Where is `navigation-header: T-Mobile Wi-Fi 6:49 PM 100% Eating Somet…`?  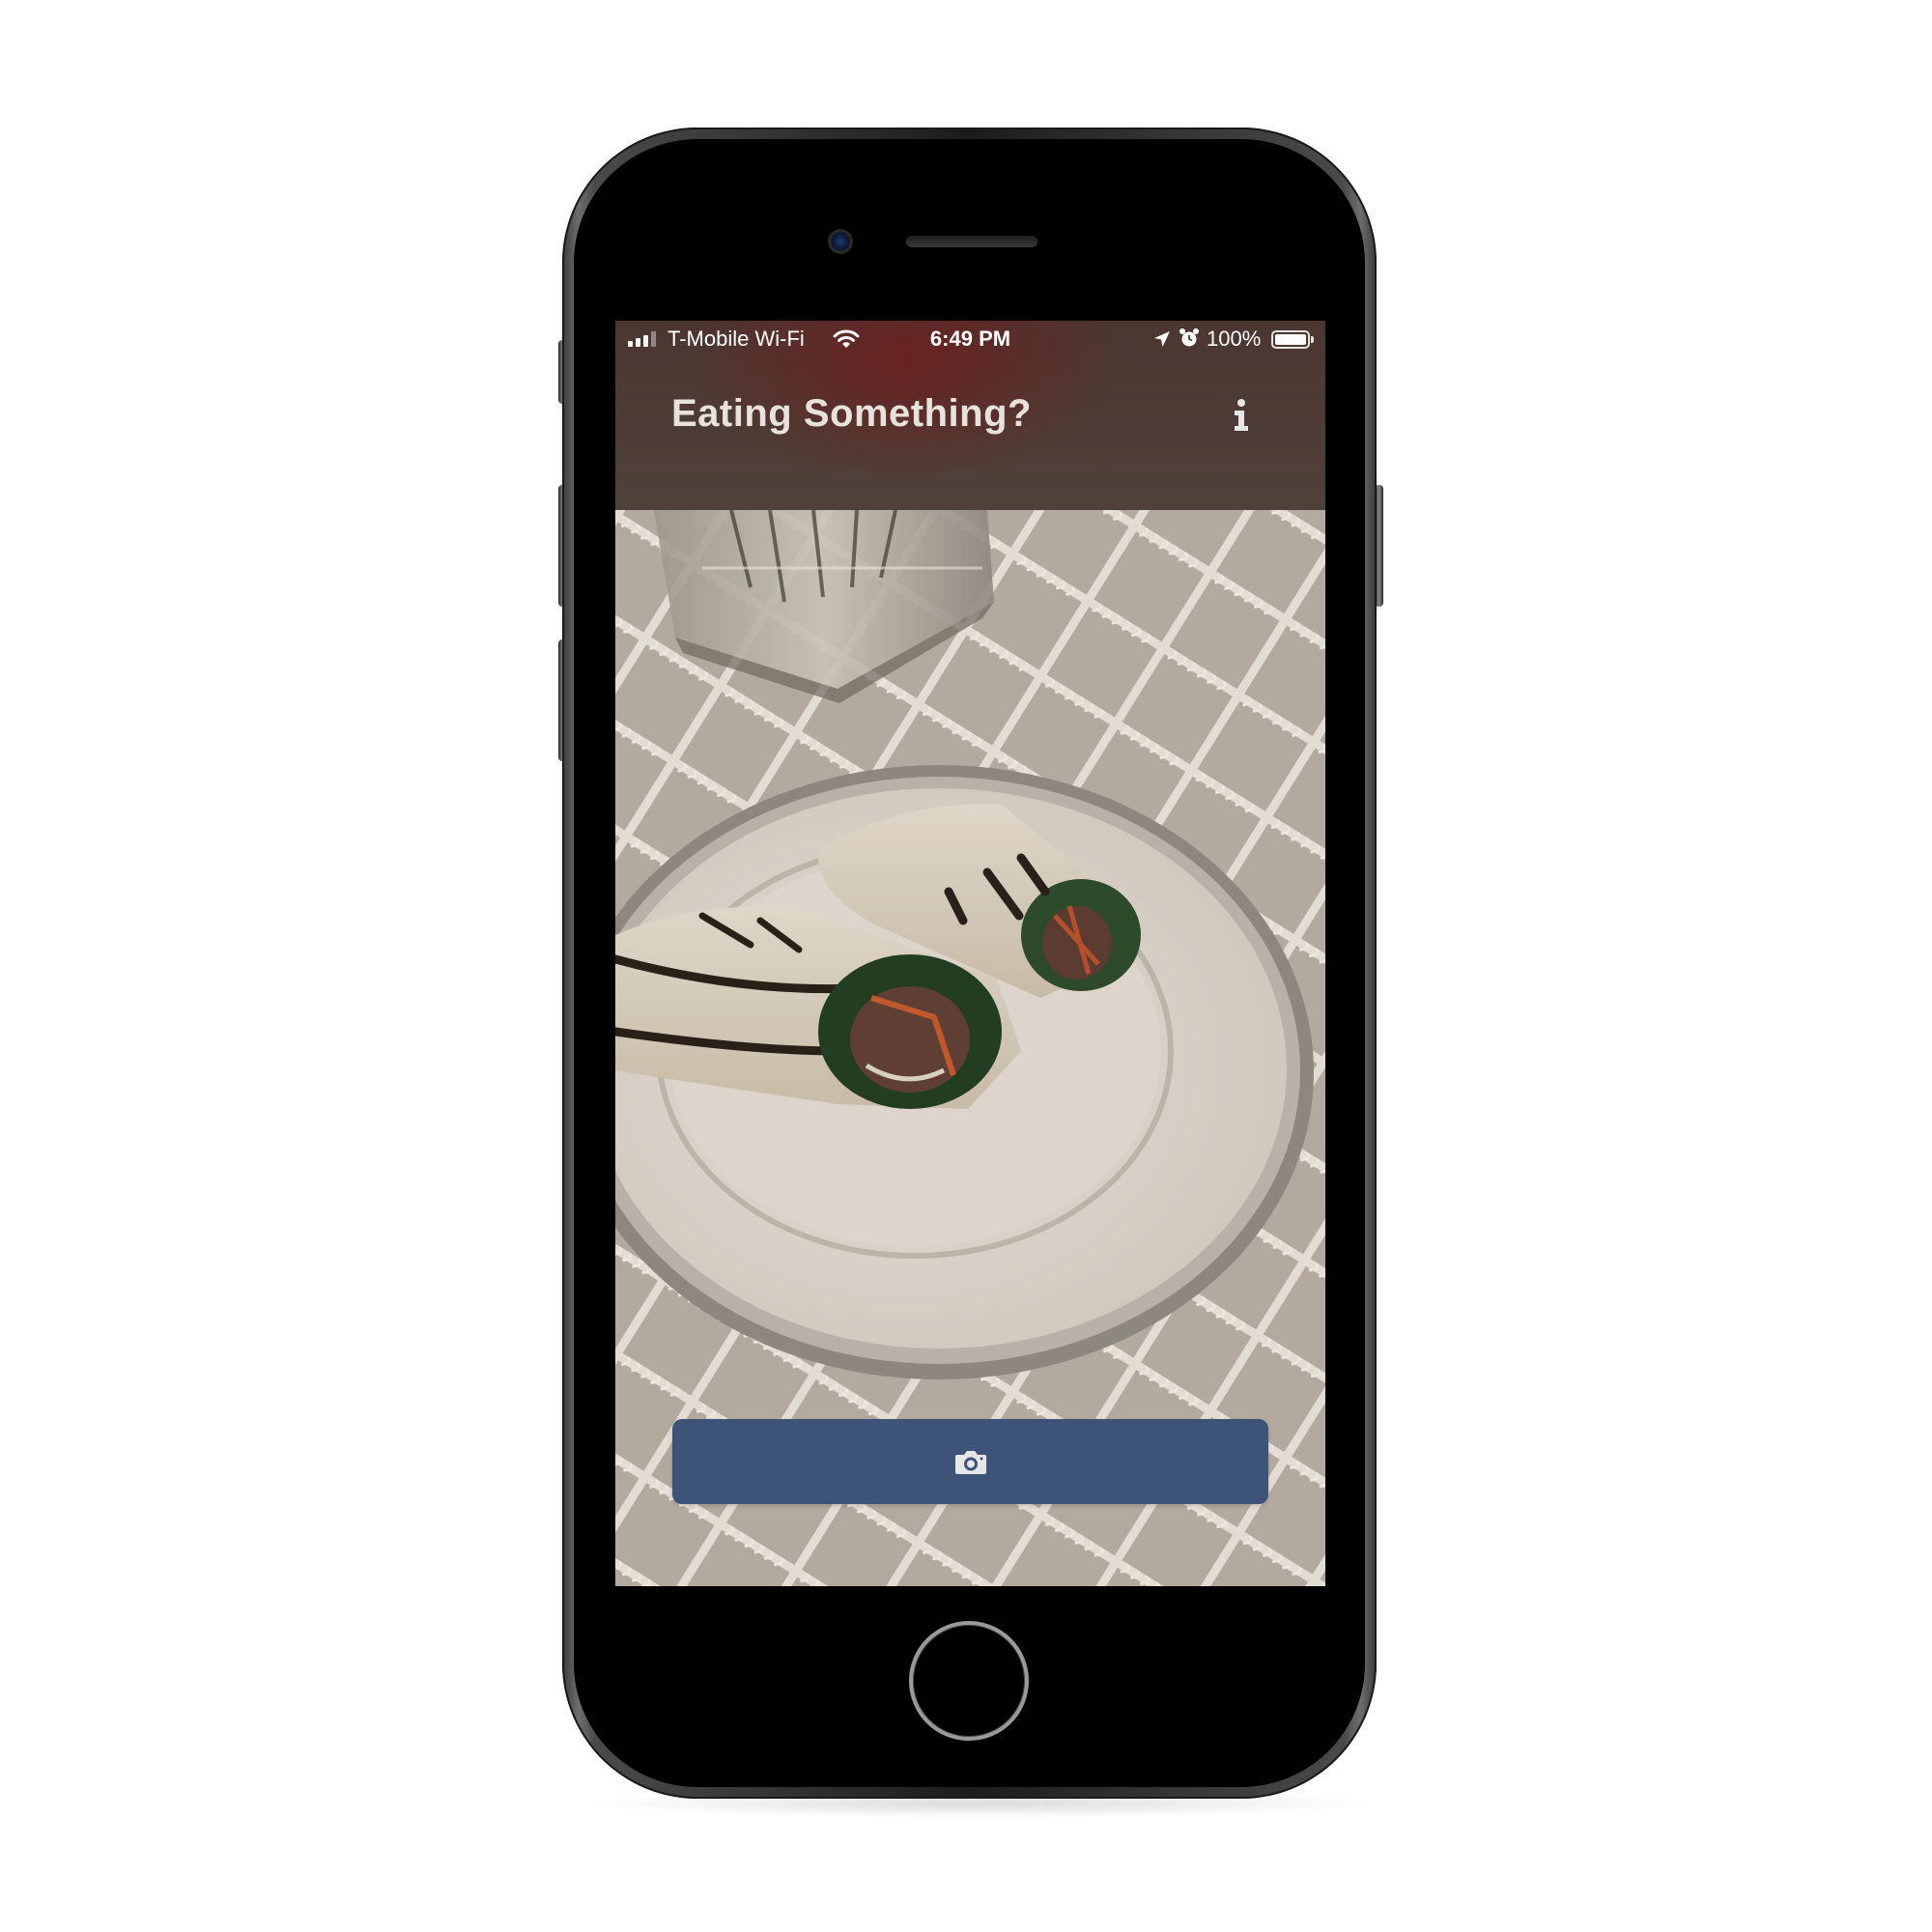 navigation-header: T-Mobile Wi-Fi 6:49 PM 100% Eating Somet… is located at coordinates (970, 415).